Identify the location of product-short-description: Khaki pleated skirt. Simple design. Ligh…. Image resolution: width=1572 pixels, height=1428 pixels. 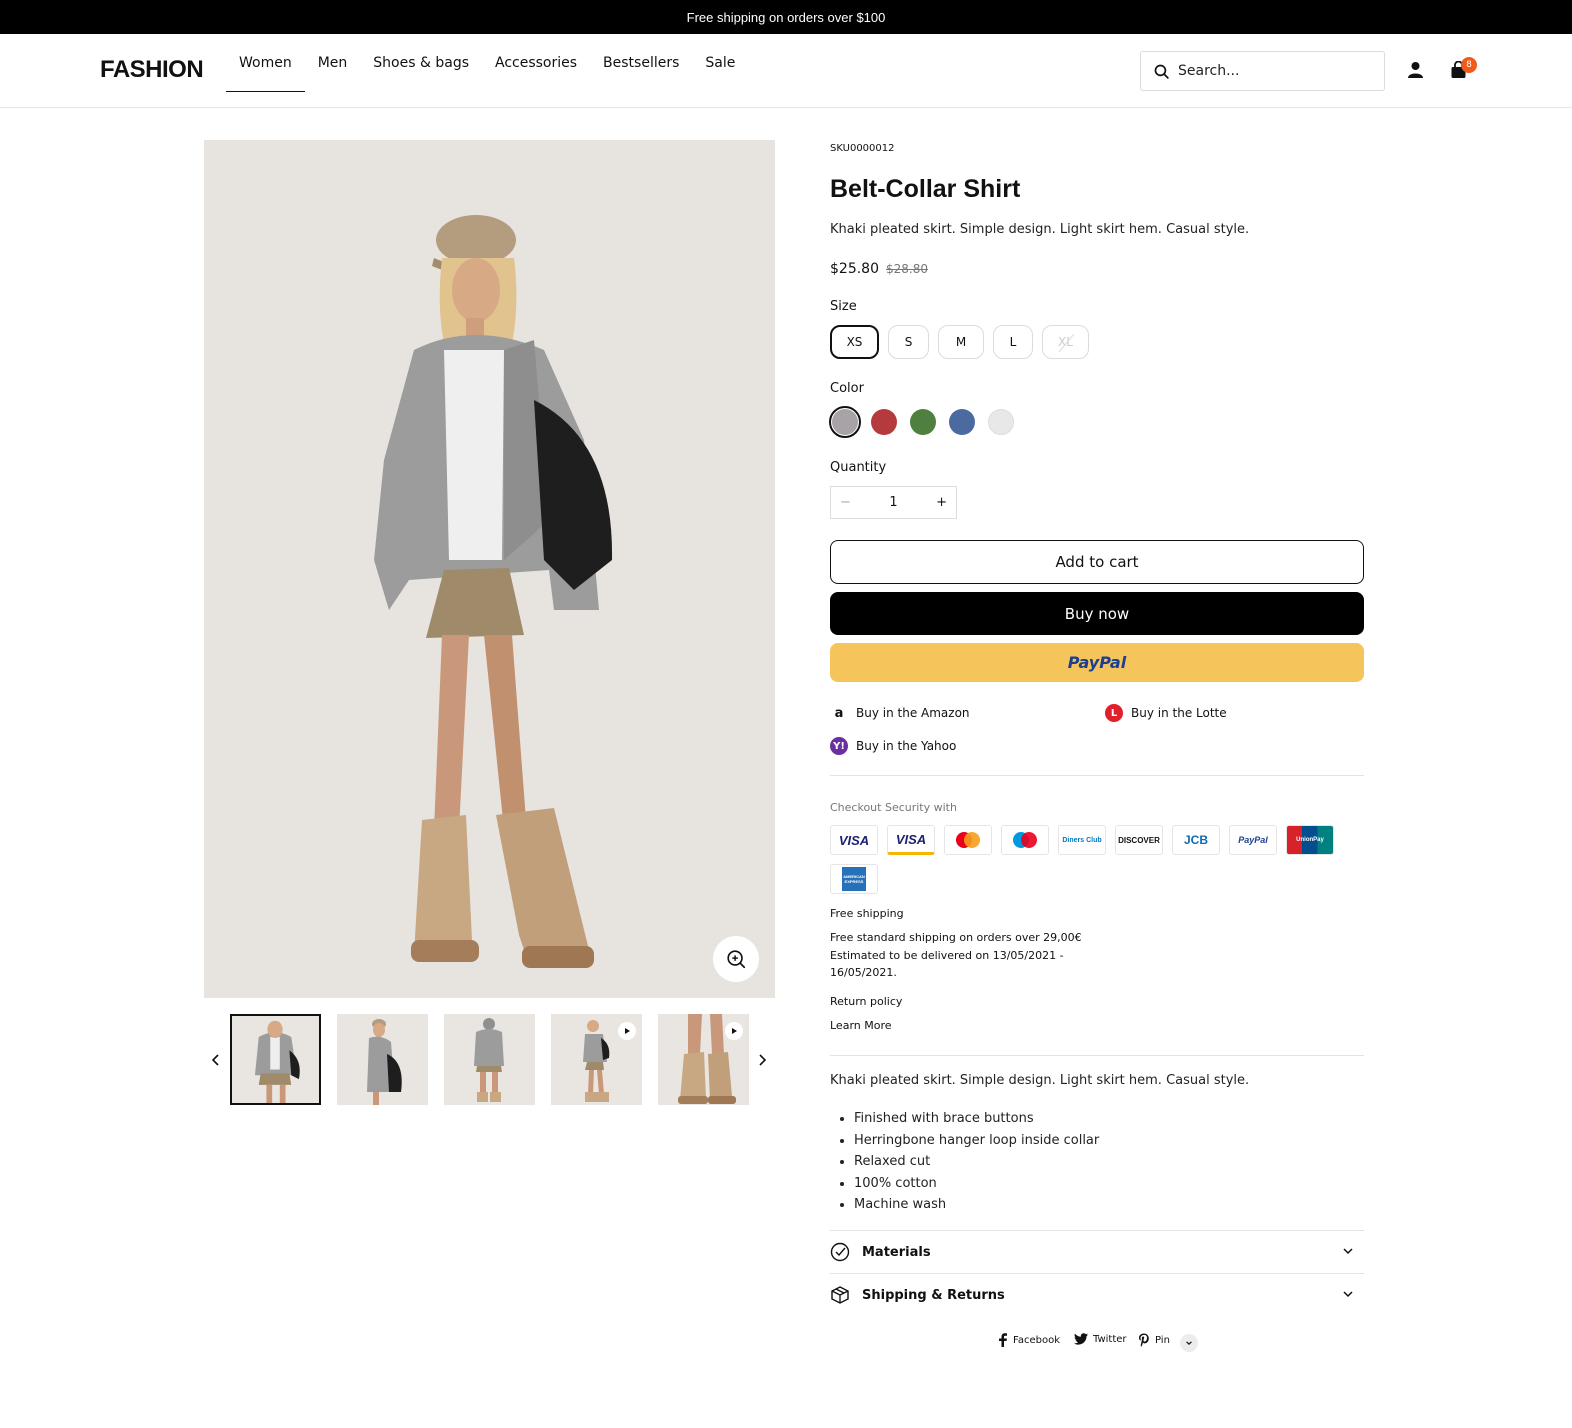
(1040, 229).